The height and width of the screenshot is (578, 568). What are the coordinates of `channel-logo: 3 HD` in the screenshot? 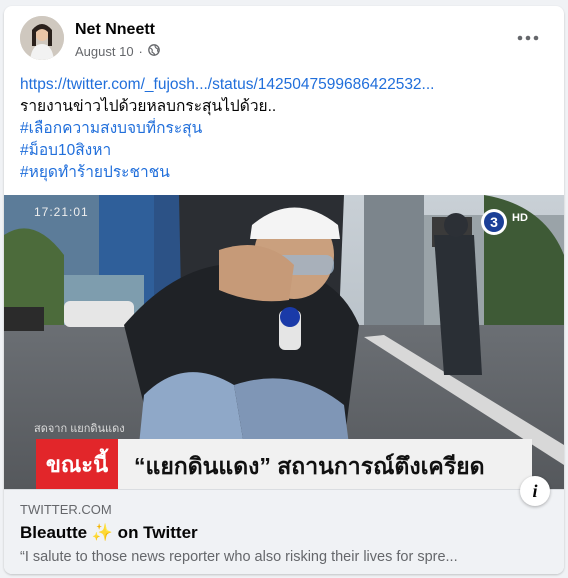 It's located at (508, 222).